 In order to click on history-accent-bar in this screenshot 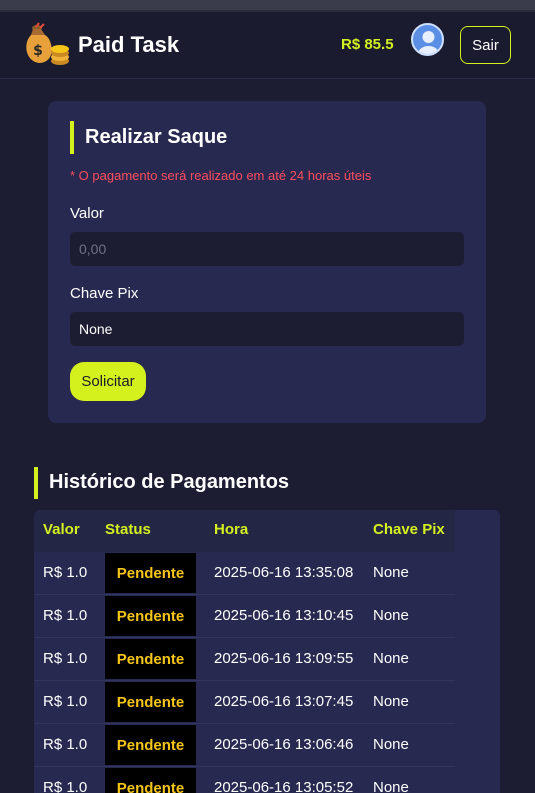, I will do `click(36, 483)`.